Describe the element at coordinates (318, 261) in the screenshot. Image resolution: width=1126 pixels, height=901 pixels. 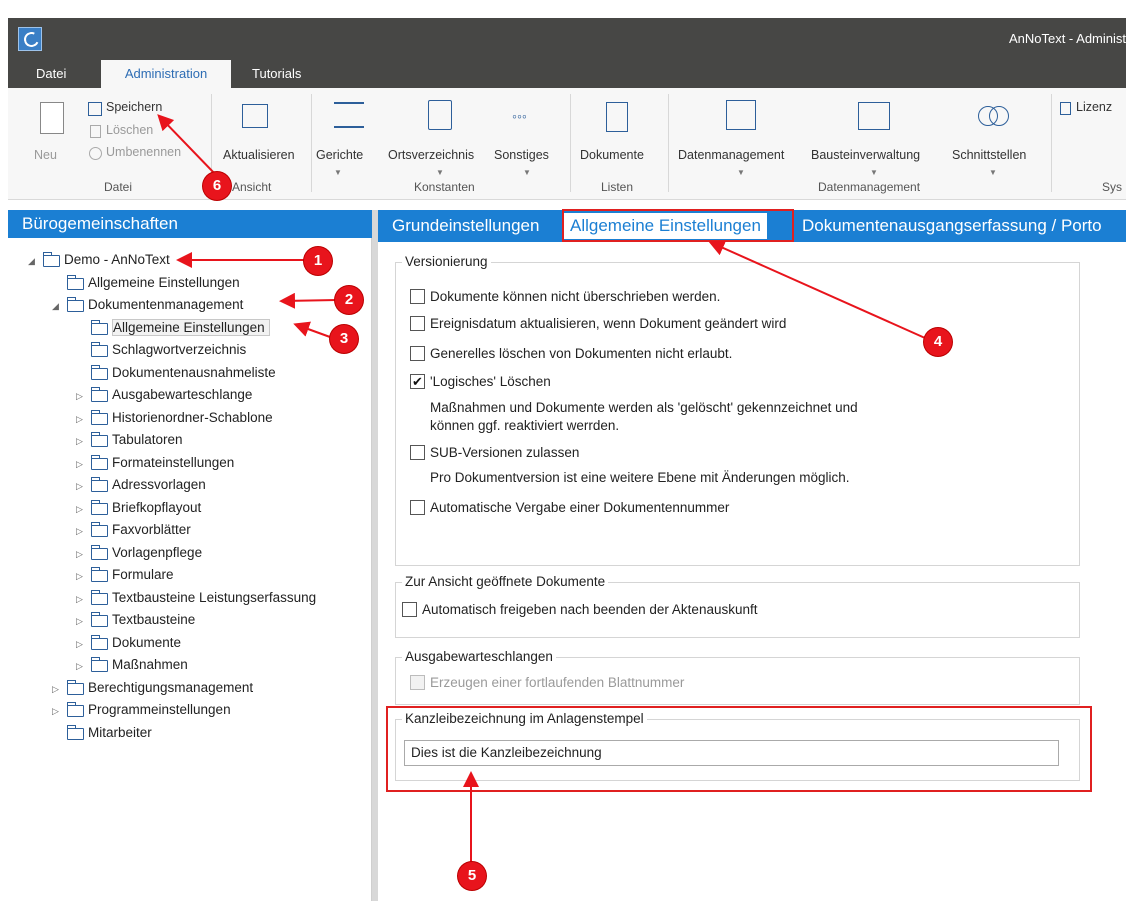
I see `annotation-badge-1: 1` at that location.